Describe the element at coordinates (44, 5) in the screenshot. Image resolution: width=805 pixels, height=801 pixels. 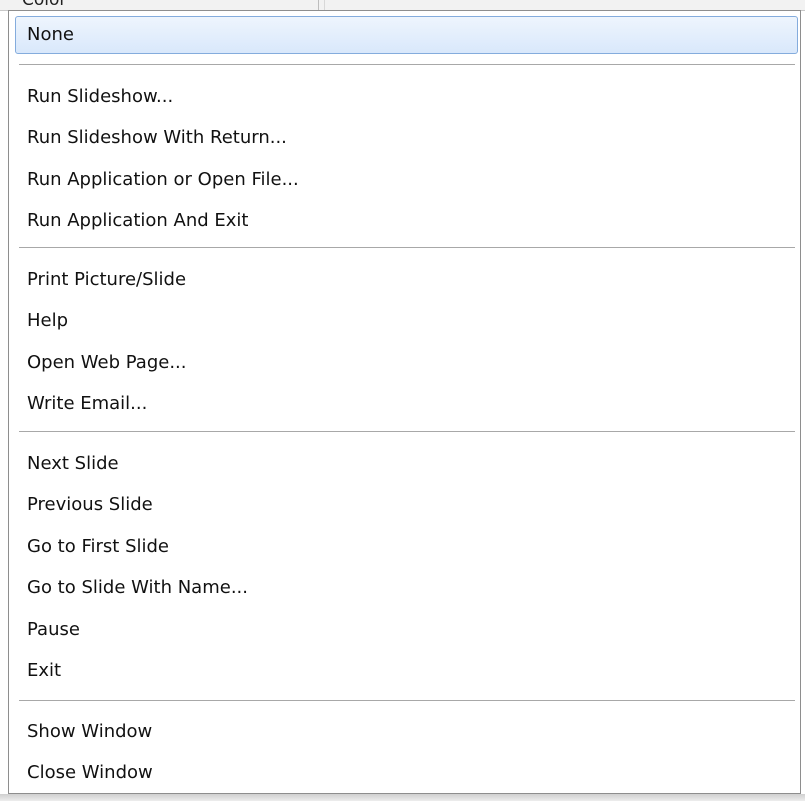
I see `column-header-label: Color` at that location.